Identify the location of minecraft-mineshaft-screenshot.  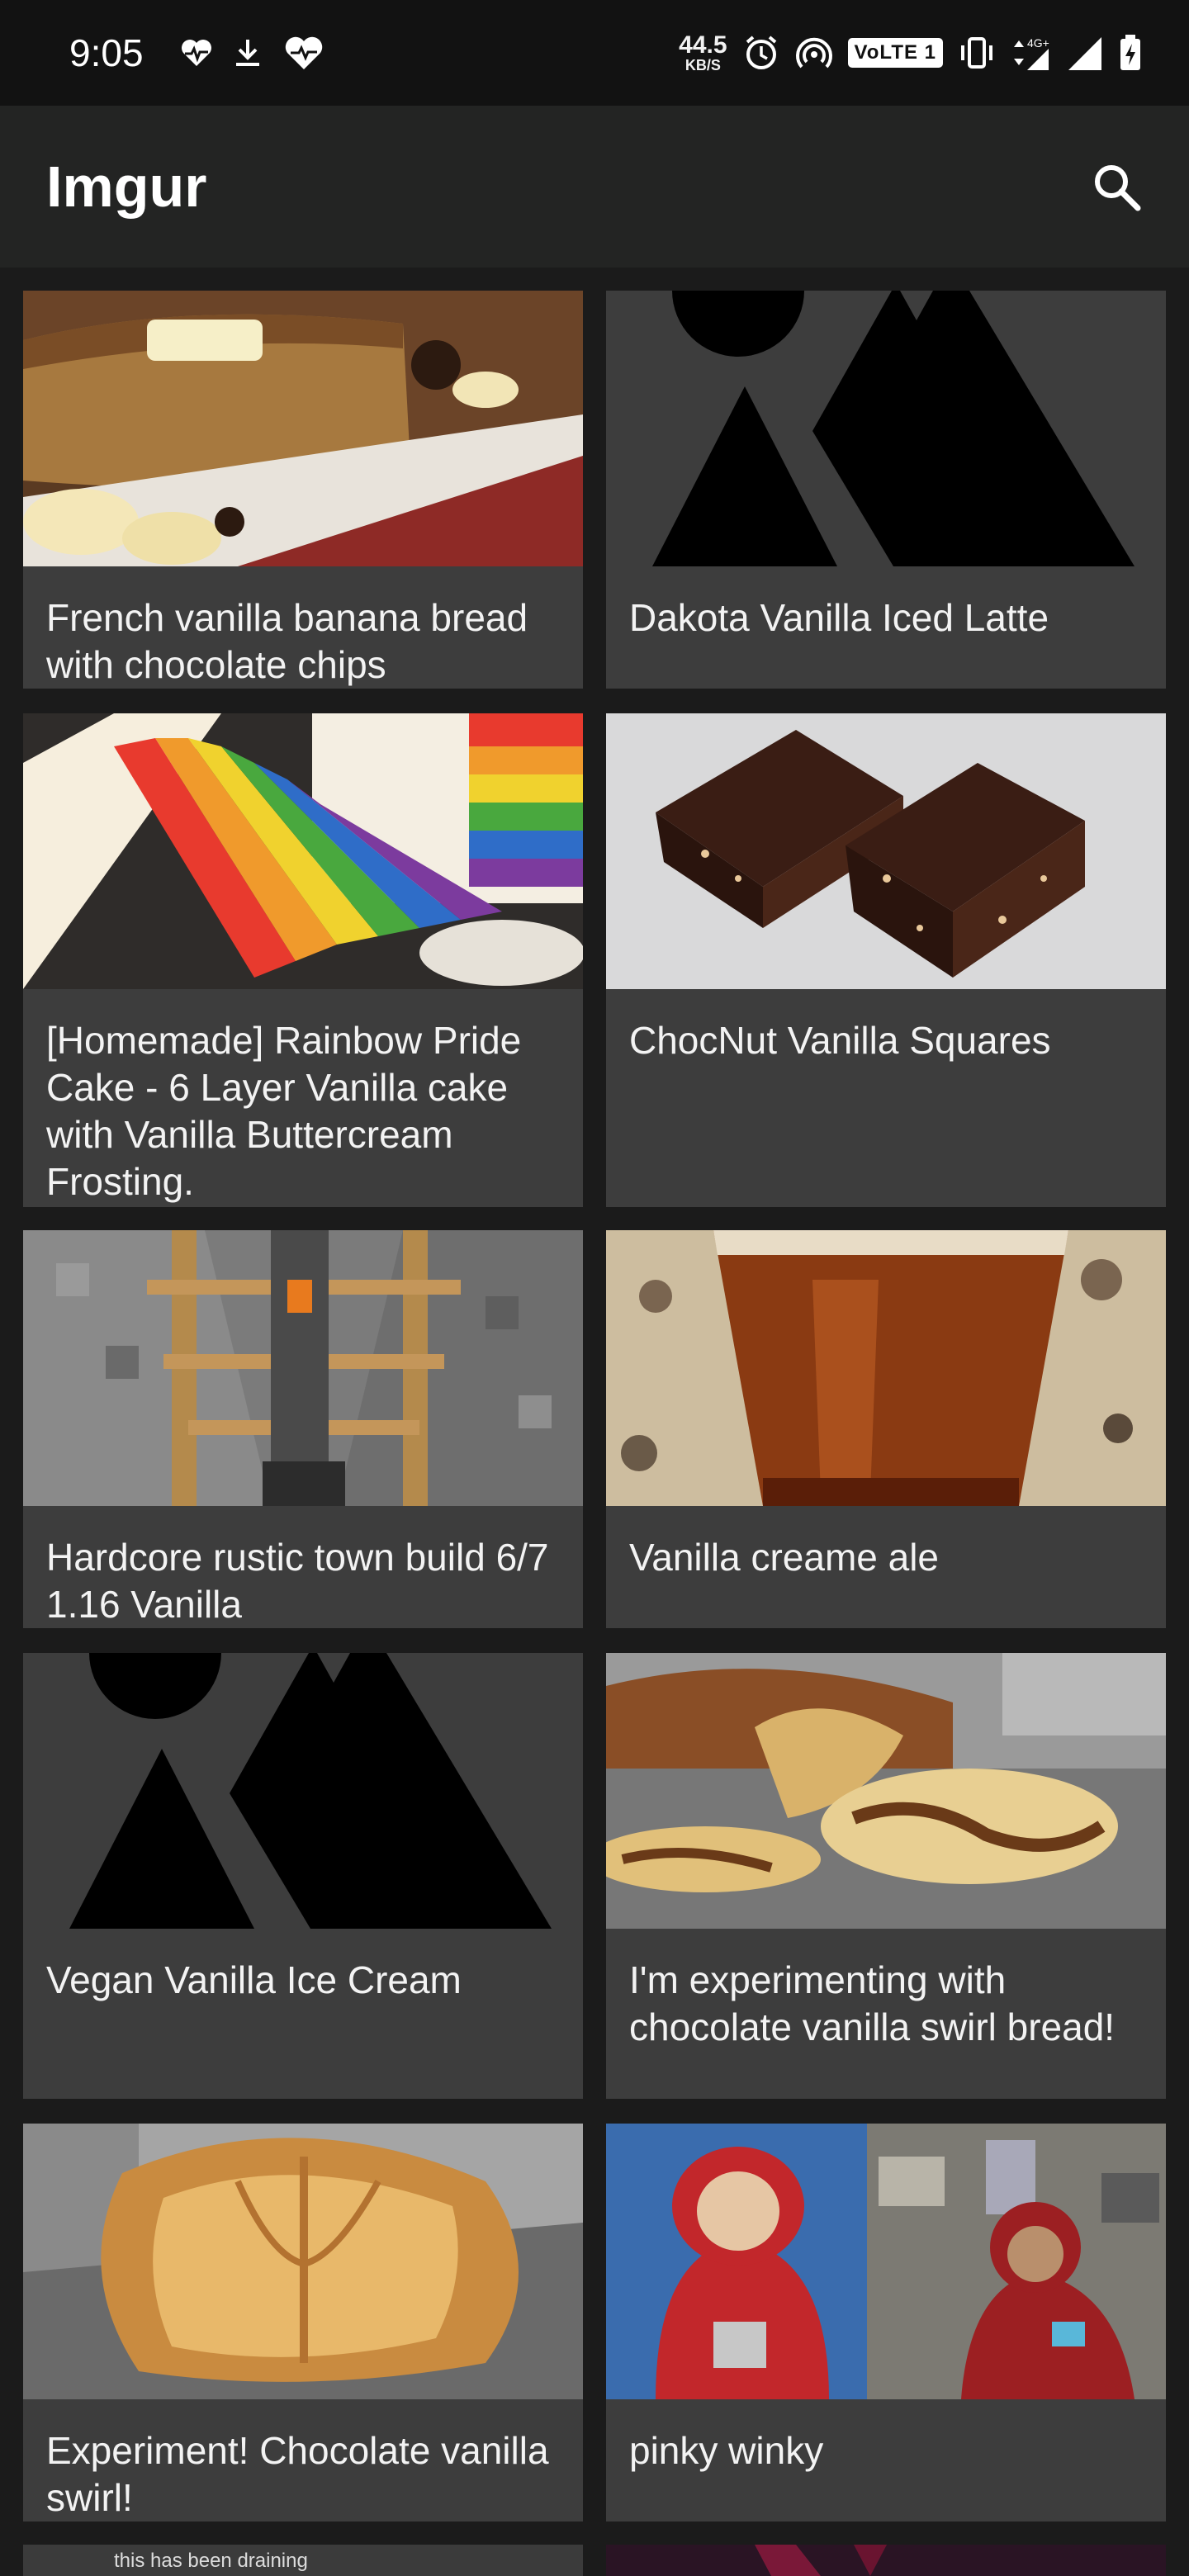
(303, 1368).